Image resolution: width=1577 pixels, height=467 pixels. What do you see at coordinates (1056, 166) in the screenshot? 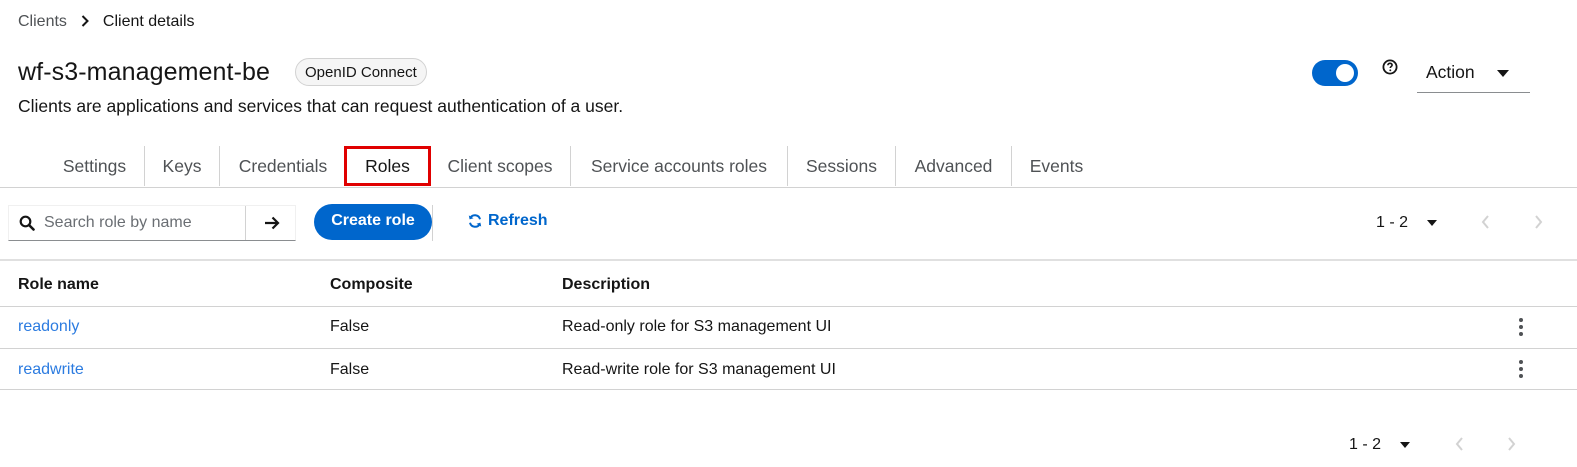
I see `tab-events: Events` at bounding box center [1056, 166].